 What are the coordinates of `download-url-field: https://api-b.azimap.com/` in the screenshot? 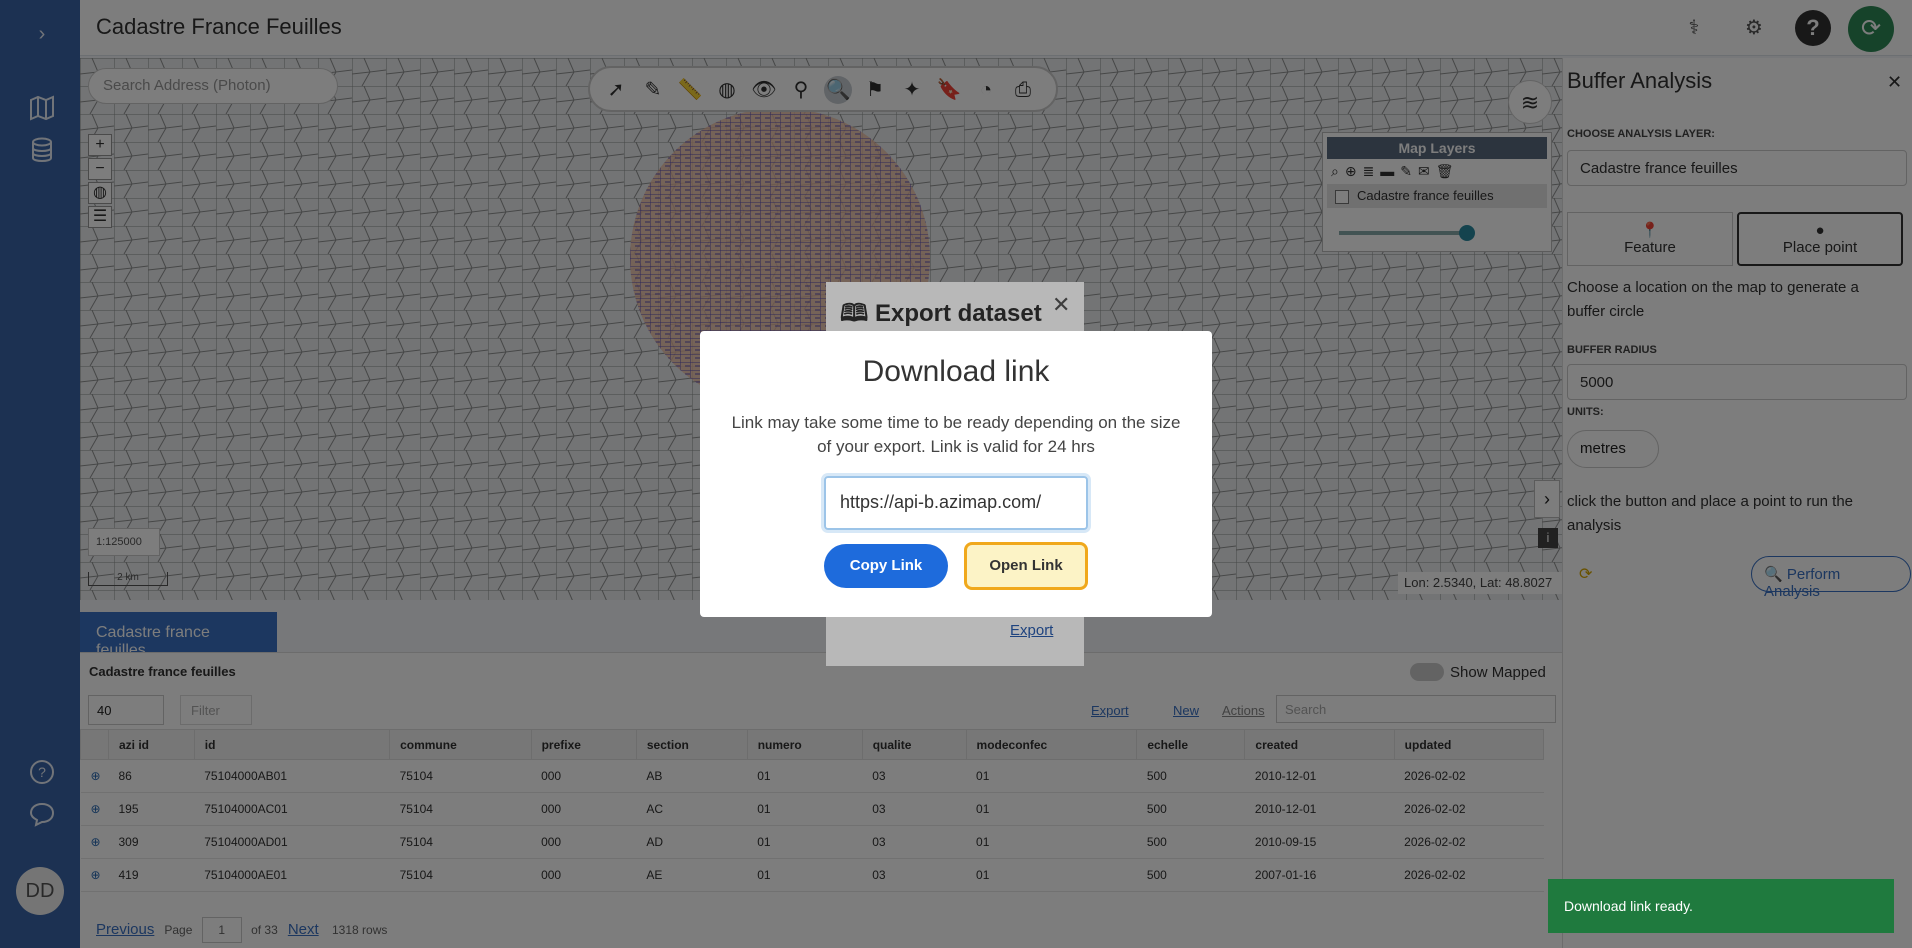 It's located at (956, 503).